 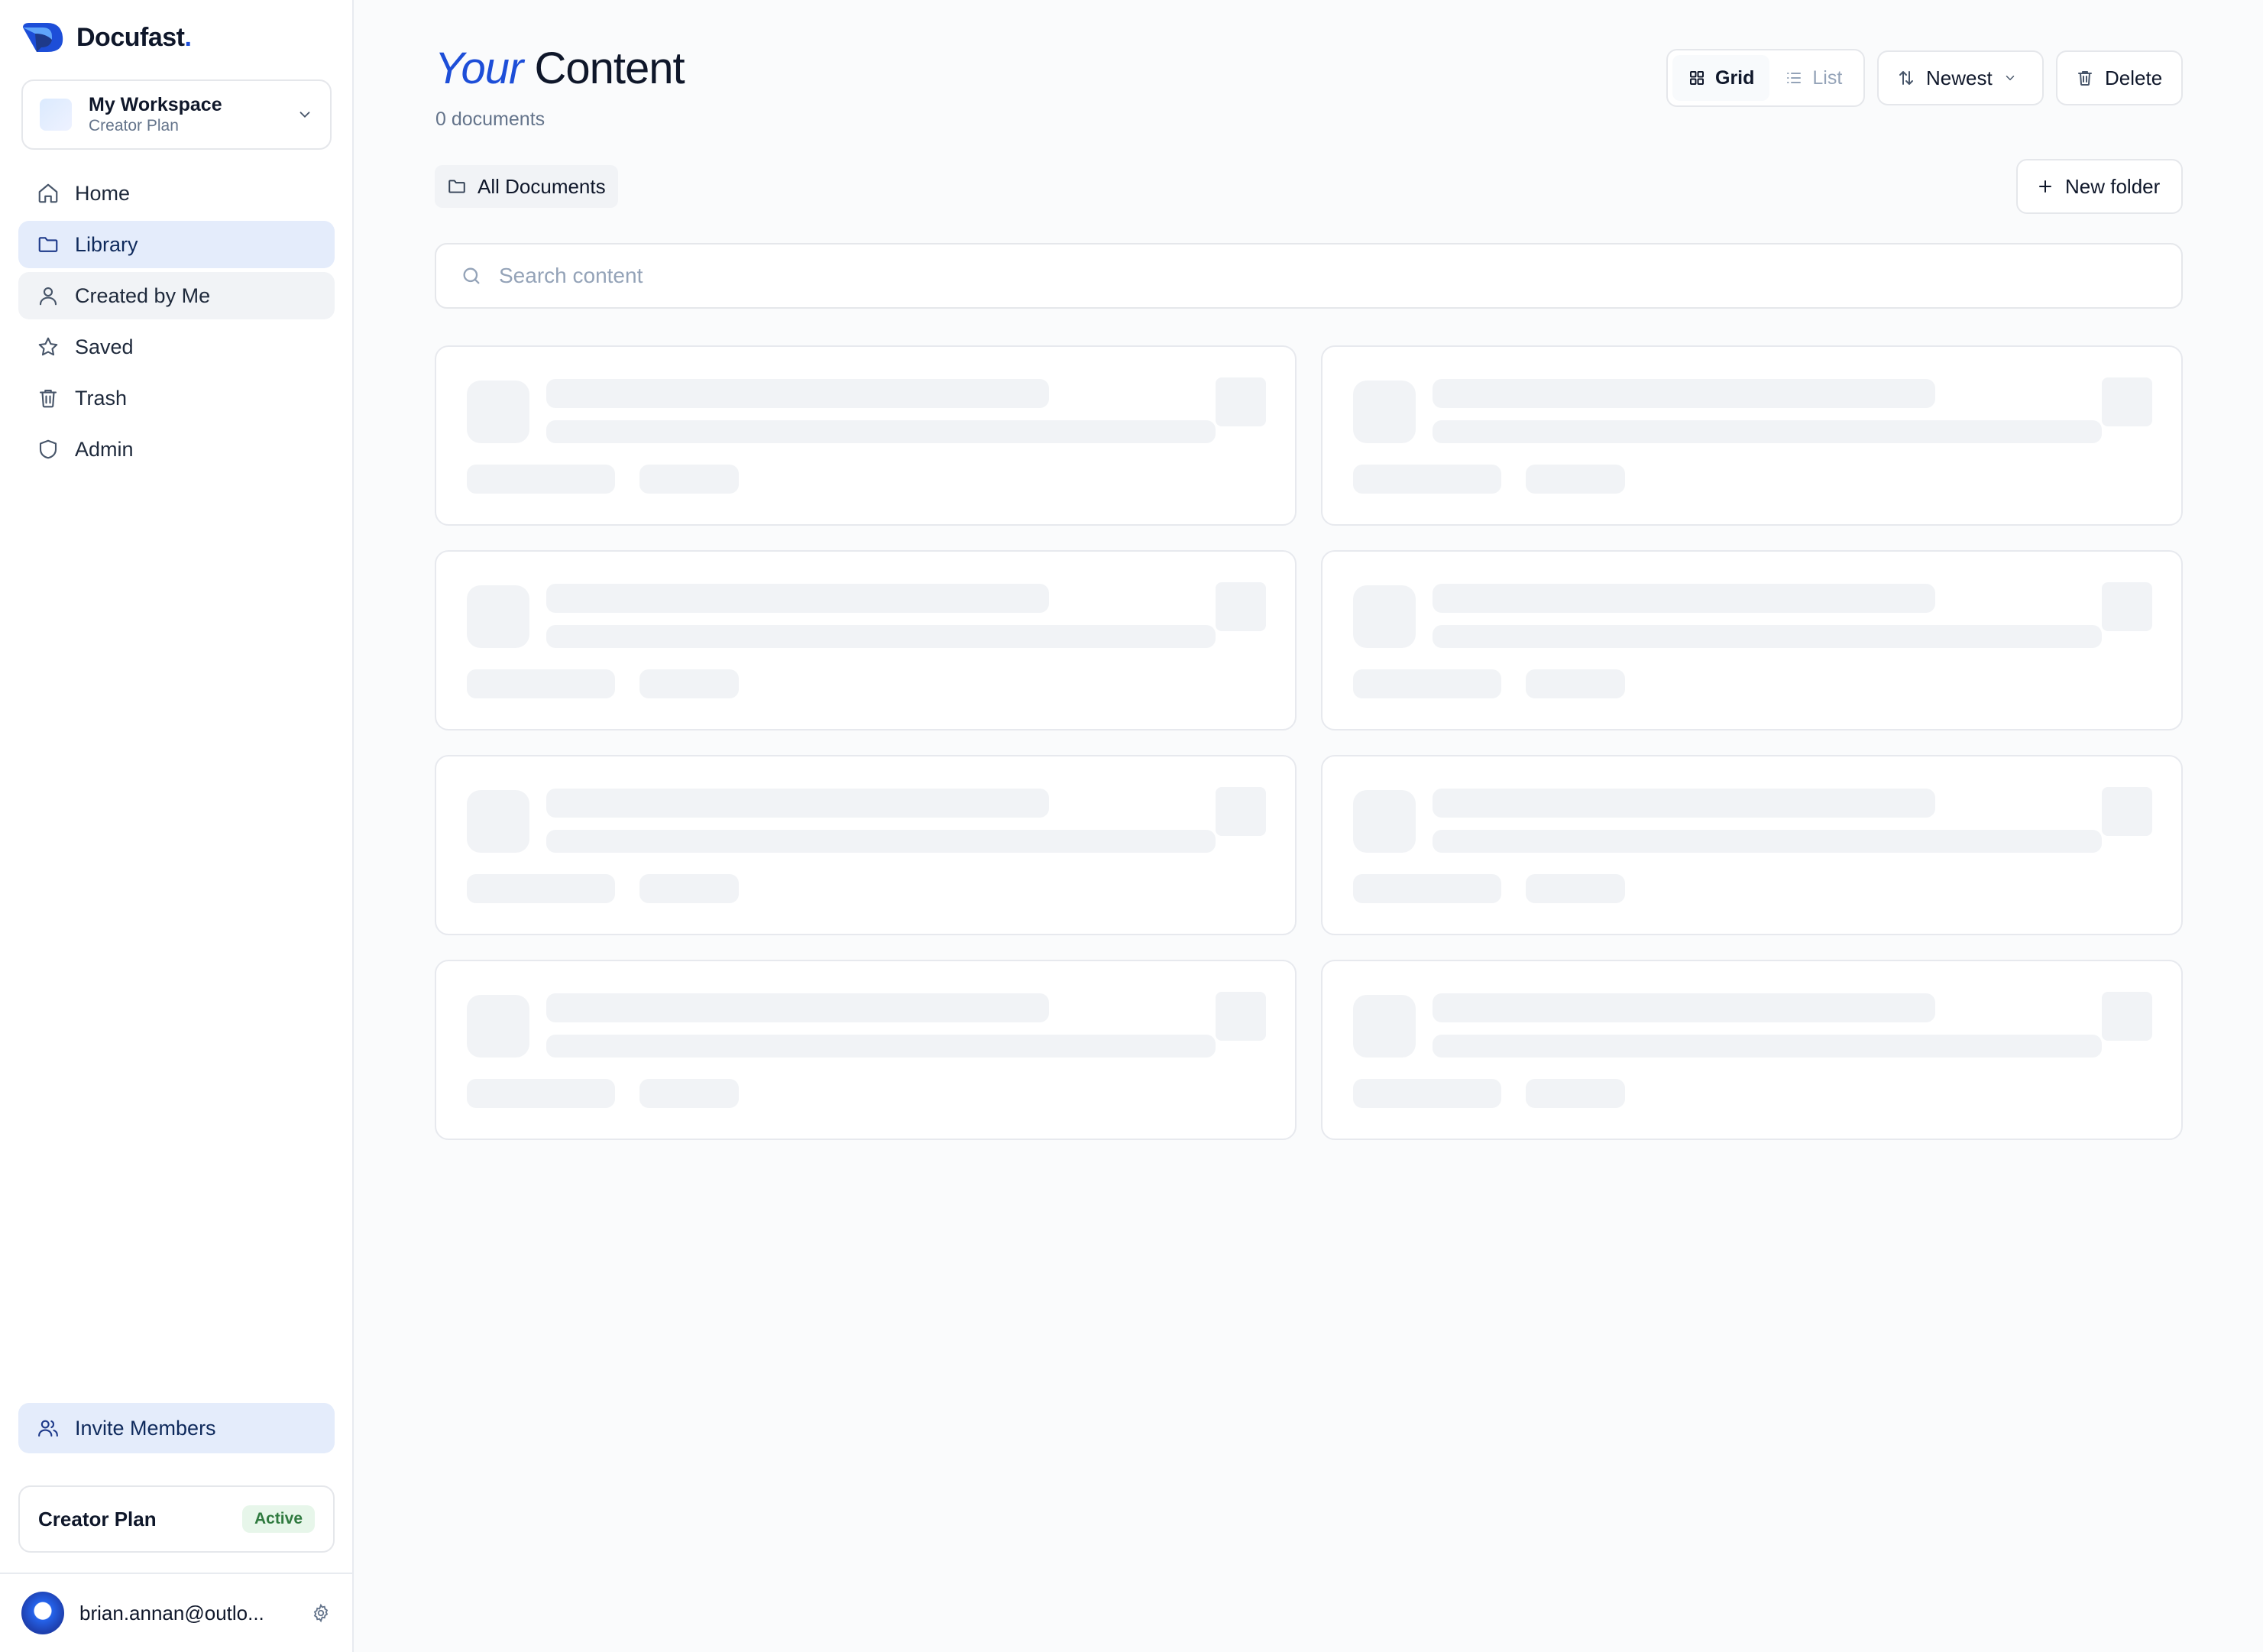 I want to click on list-icon, so click(x=1795, y=78).